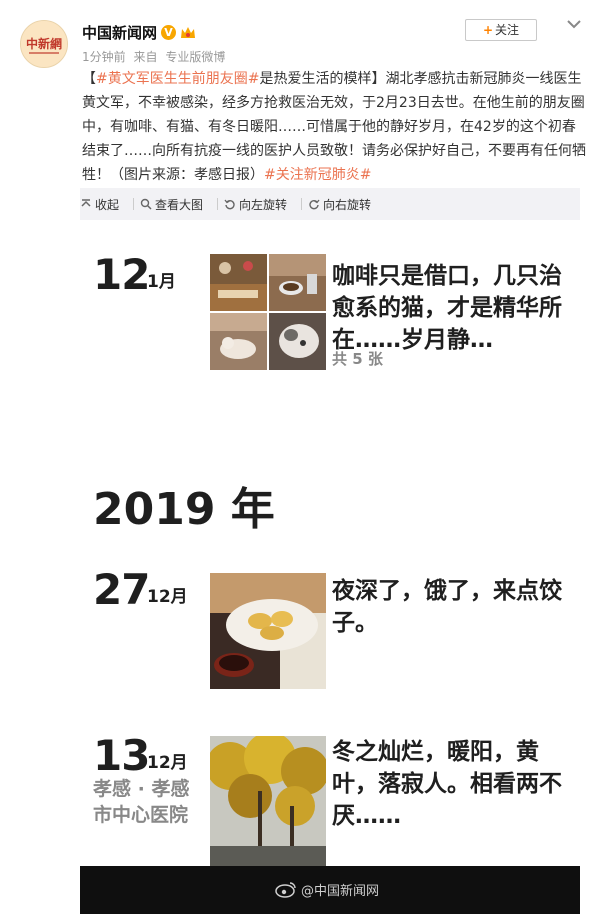 The height and width of the screenshot is (920, 600). What do you see at coordinates (121, 274) in the screenshot?
I see `entry-day: 12` at bounding box center [121, 274].